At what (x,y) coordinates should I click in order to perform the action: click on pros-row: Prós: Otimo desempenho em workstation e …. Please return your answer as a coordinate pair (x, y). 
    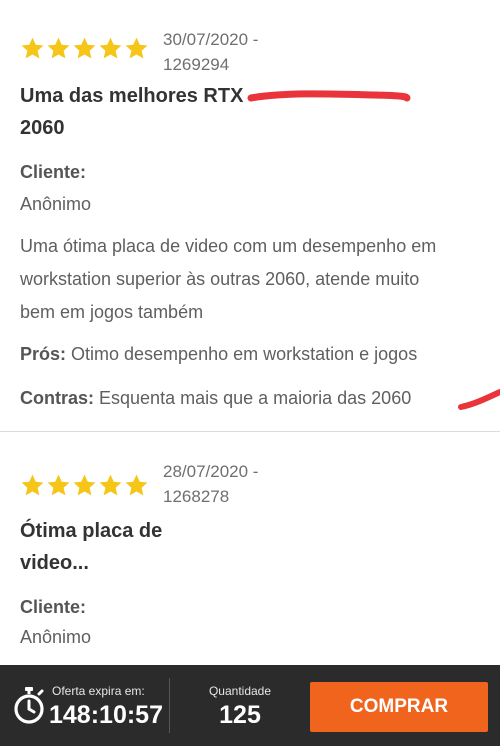
    Looking at the image, I should click on (255, 354).